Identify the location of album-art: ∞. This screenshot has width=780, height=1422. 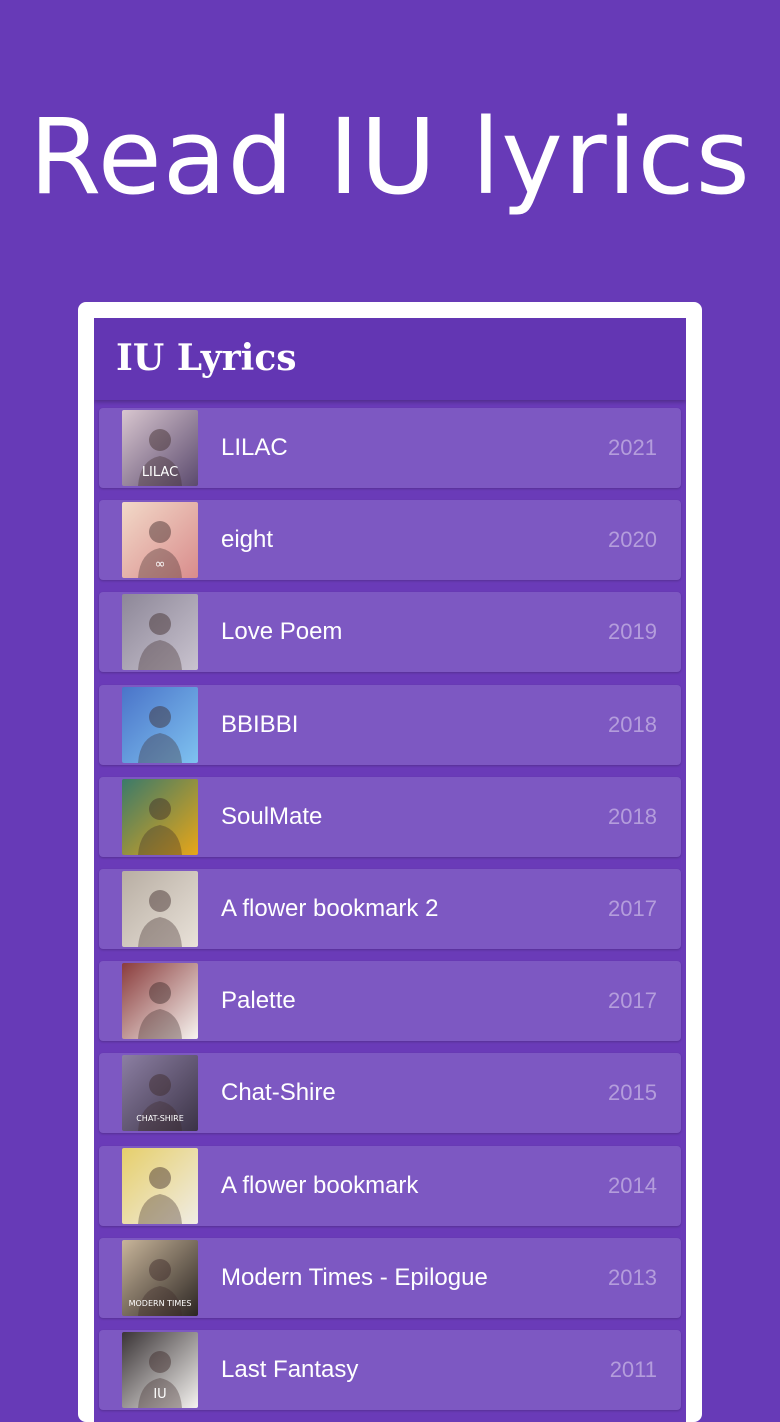
(160, 540).